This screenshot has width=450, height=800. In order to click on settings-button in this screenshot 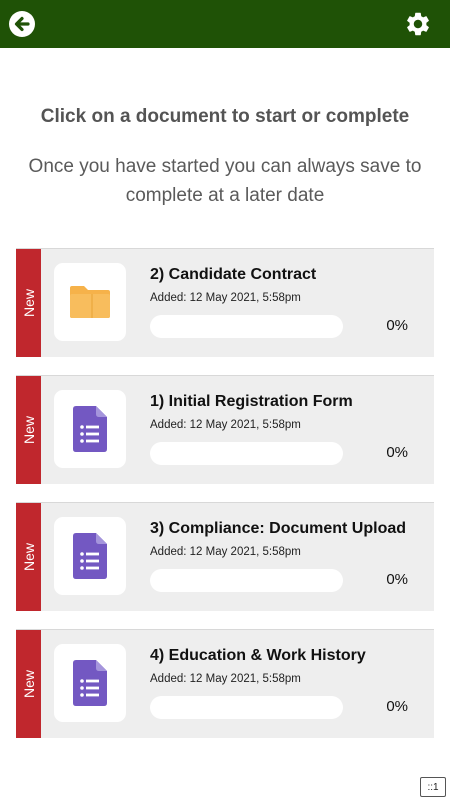, I will do `click(418, 24)`.